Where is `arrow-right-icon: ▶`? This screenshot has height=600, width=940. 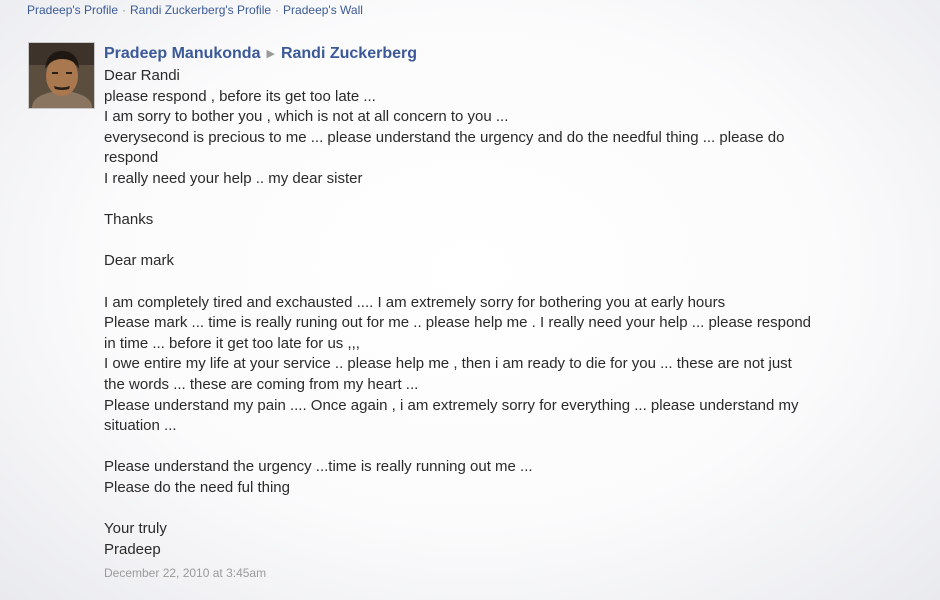 arrow-right-icon: ▶ is located at coordinates (270, 54).